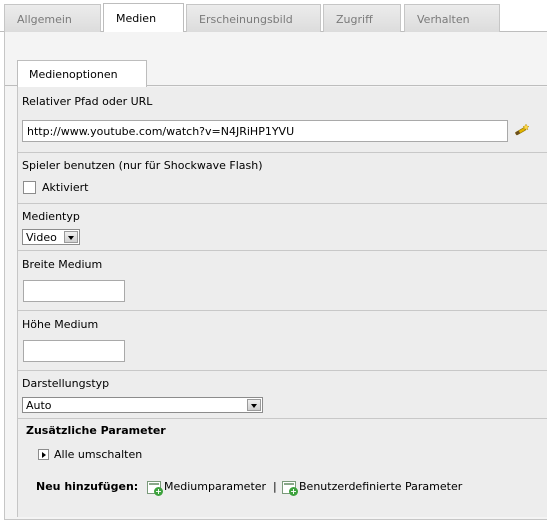 The width and height of the screenshot is (547, 524). Describe the element at coordinates (282, 281) in the screenshot. I see `width-row: Breite Medium` at that location.